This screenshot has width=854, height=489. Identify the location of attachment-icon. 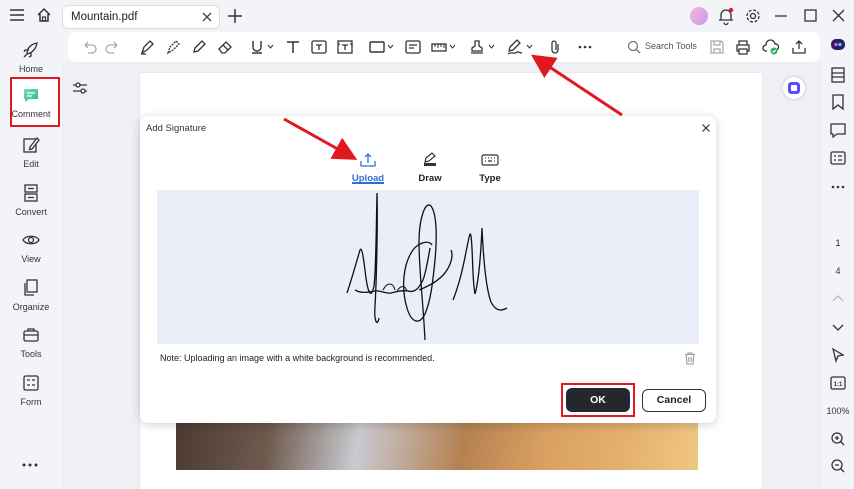
(555, 47).